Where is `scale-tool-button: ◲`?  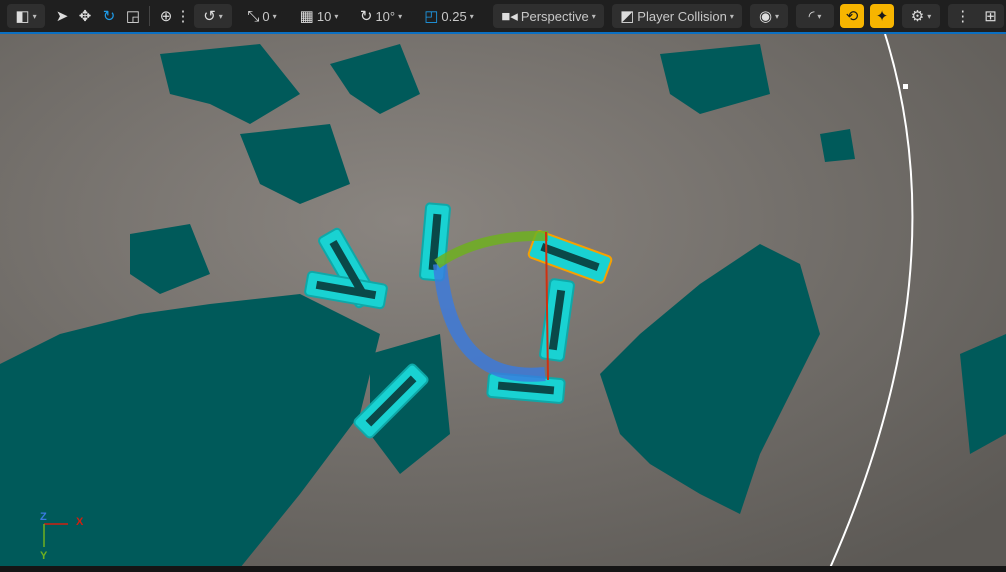 scale-tool-button: ◲ is located at coordinates (133, 16).